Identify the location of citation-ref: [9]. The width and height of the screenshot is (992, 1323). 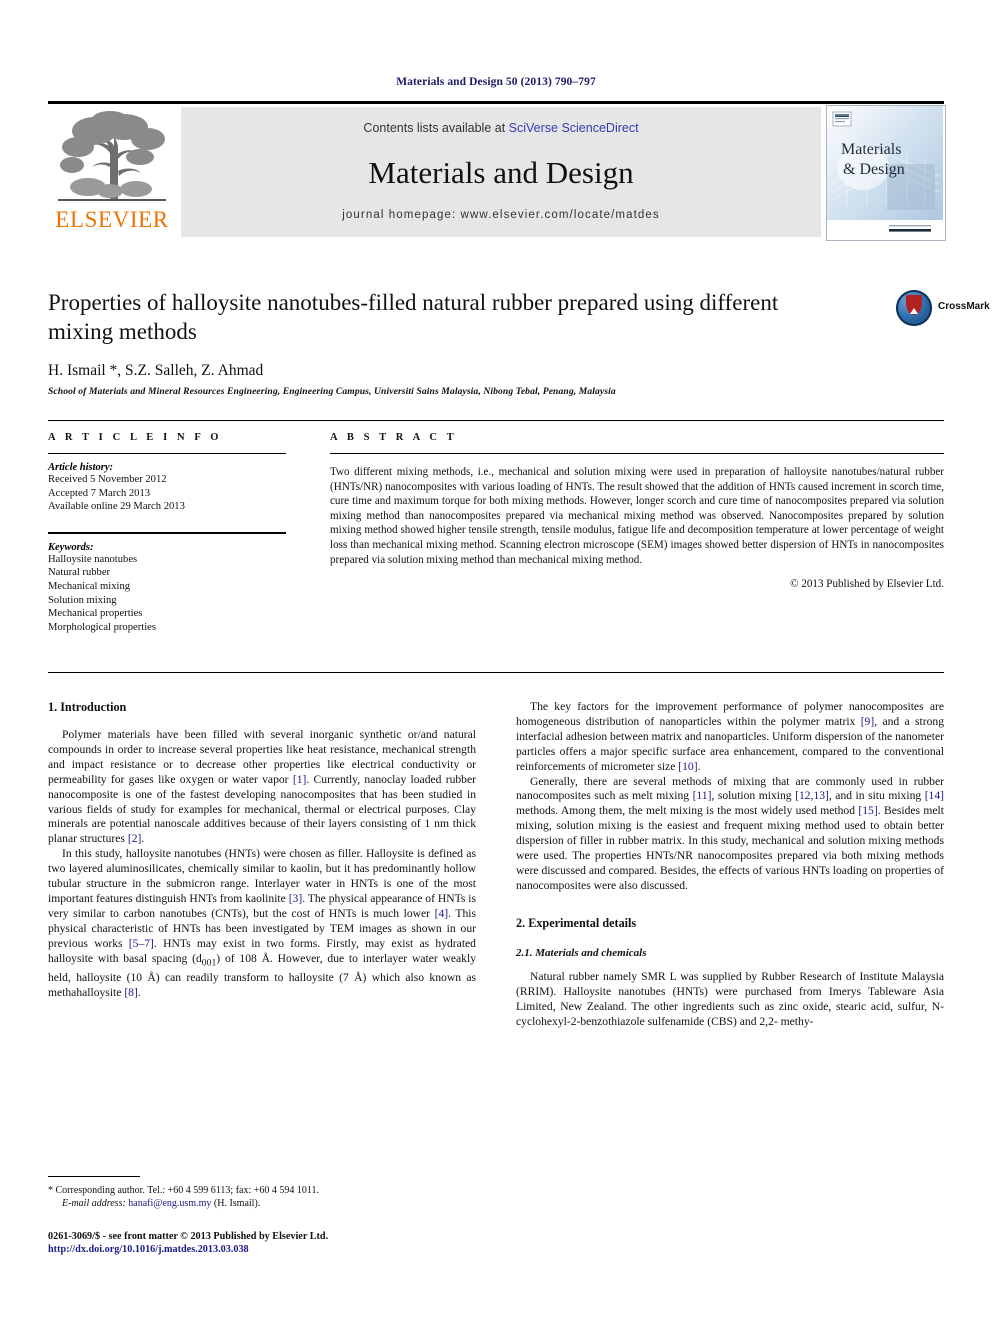
(868, 721).